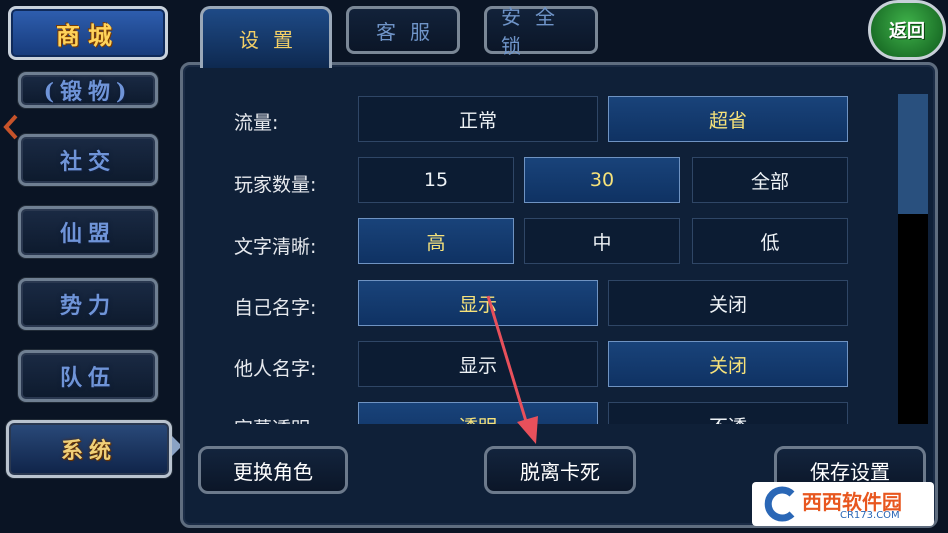 The image size is (948, 533). Describe the element at coordinates (728, 119) in the screenshot. I see `option-traffic-saving: 超省` at that location.